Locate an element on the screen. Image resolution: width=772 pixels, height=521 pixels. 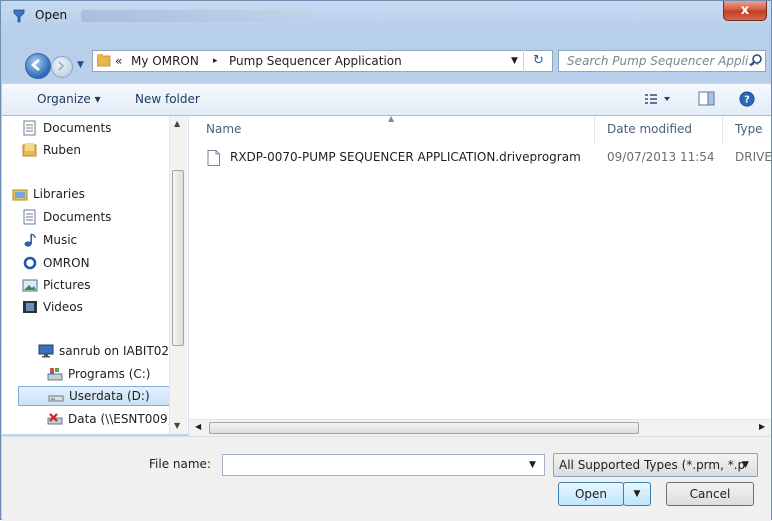
open-options-dropdown-icon: ▼ is located at coordinates (637, 494).